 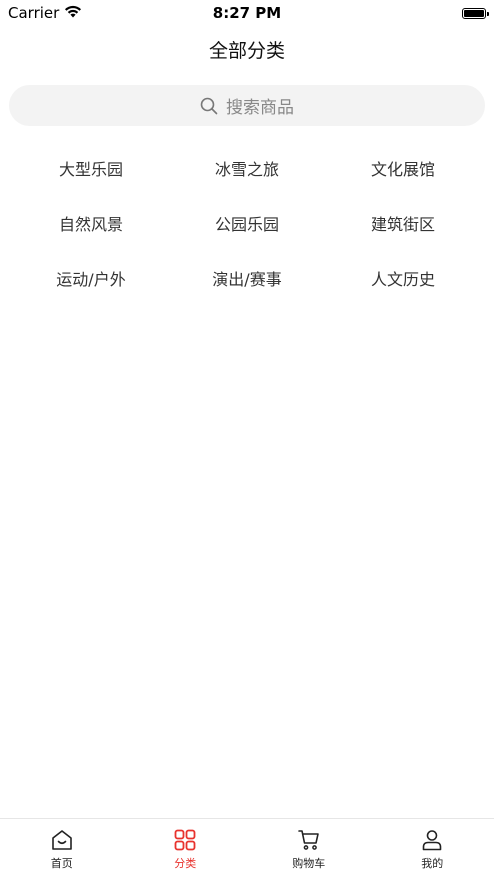 What do you see at coordinates (62, 840) in the screenshot?
I see `home-icon` at bounding box center [62, 840].